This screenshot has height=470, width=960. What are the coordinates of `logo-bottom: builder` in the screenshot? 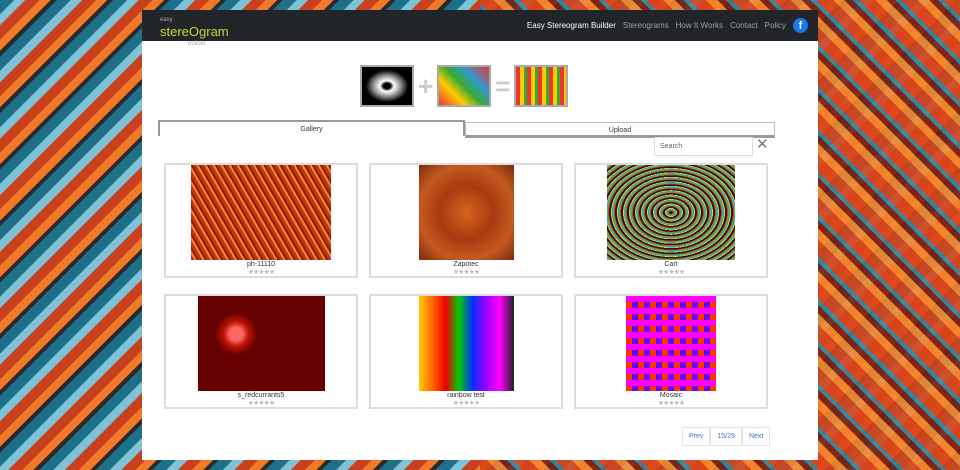 It's located at (197, 43).